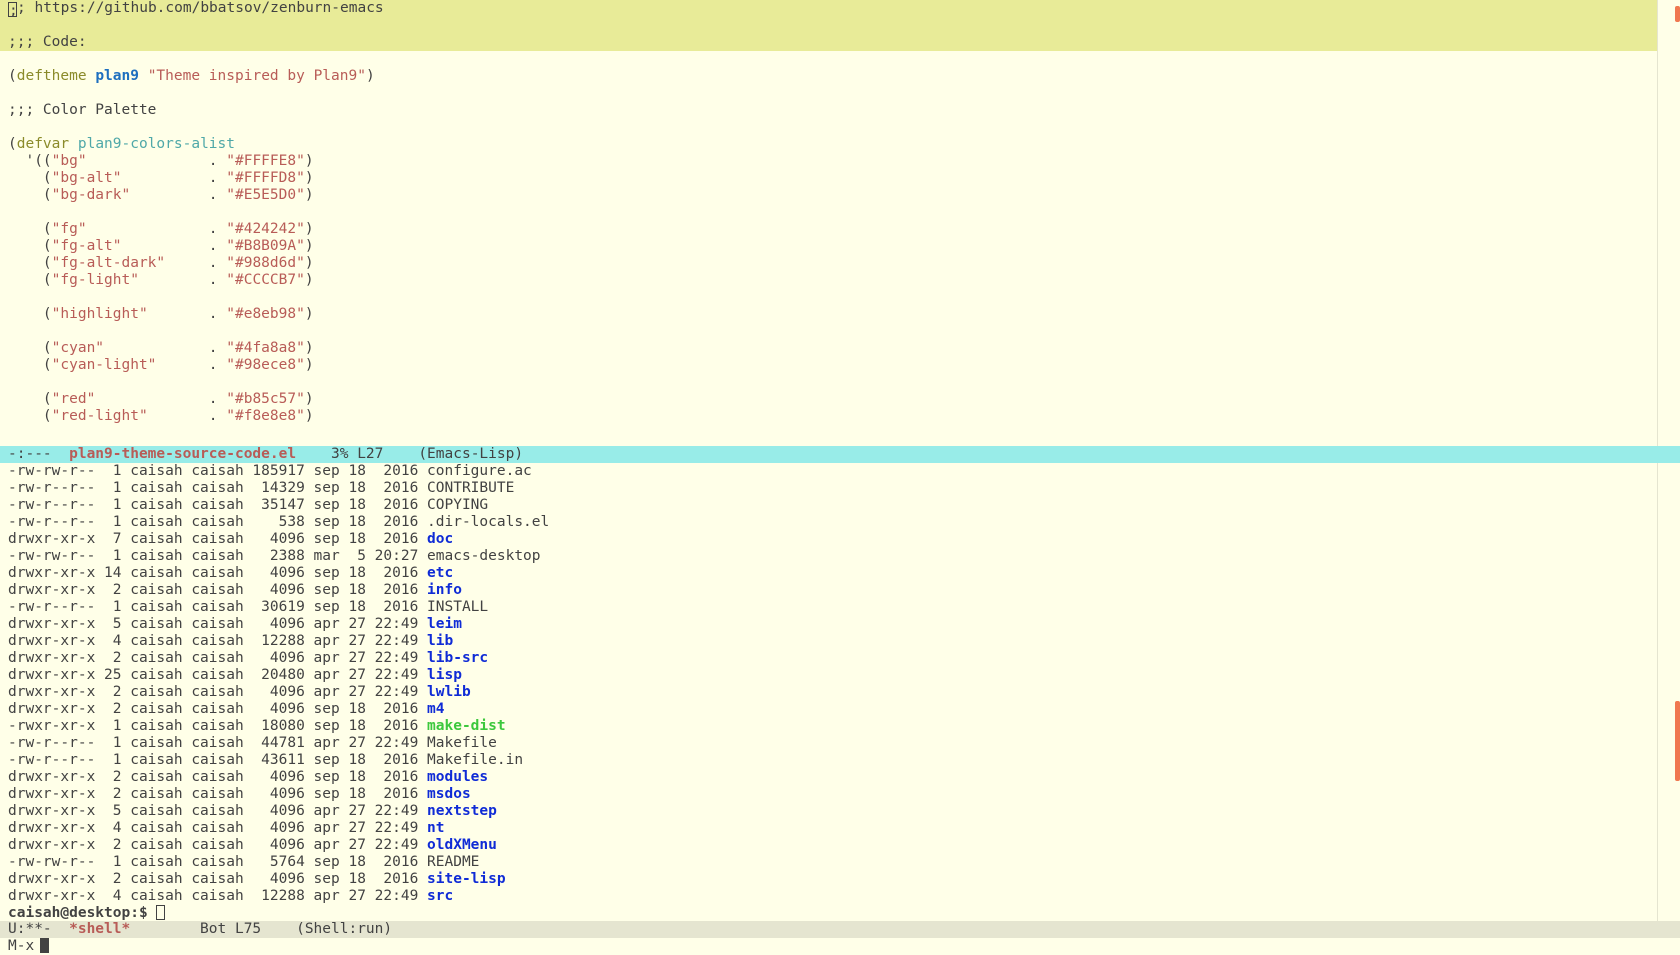 This screenshot has height=955, width=1680. I want to click on shell-buffer-name: *shell*, so click(99, 929).